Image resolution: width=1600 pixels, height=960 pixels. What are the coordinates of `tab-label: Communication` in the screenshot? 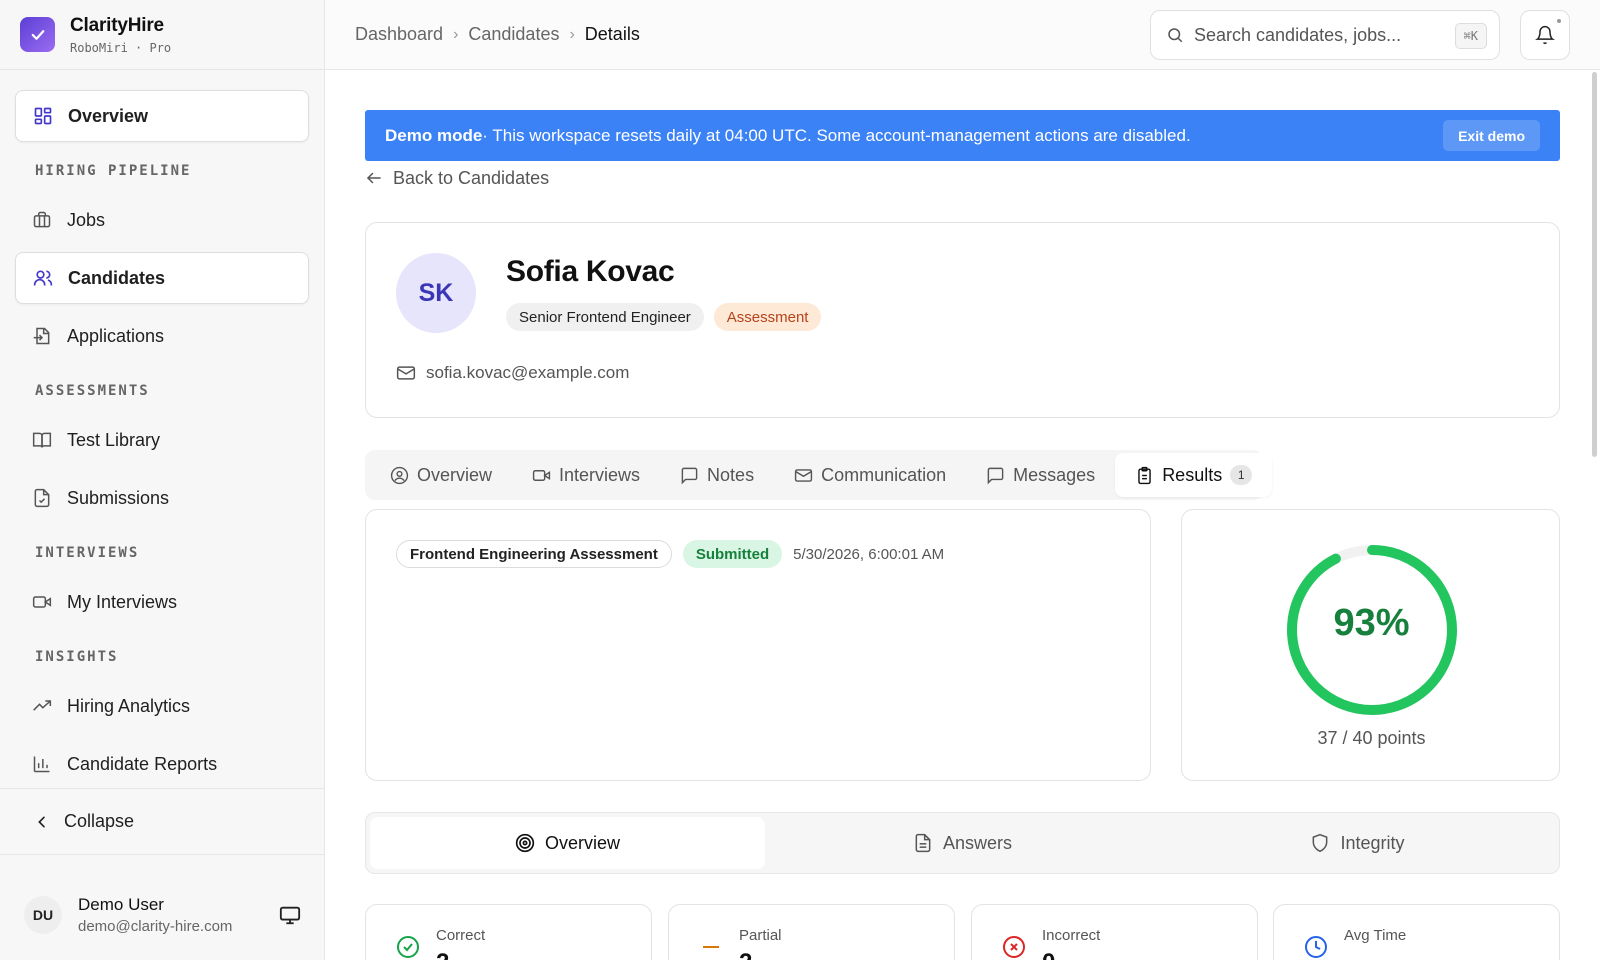 It's located at (884, 474).